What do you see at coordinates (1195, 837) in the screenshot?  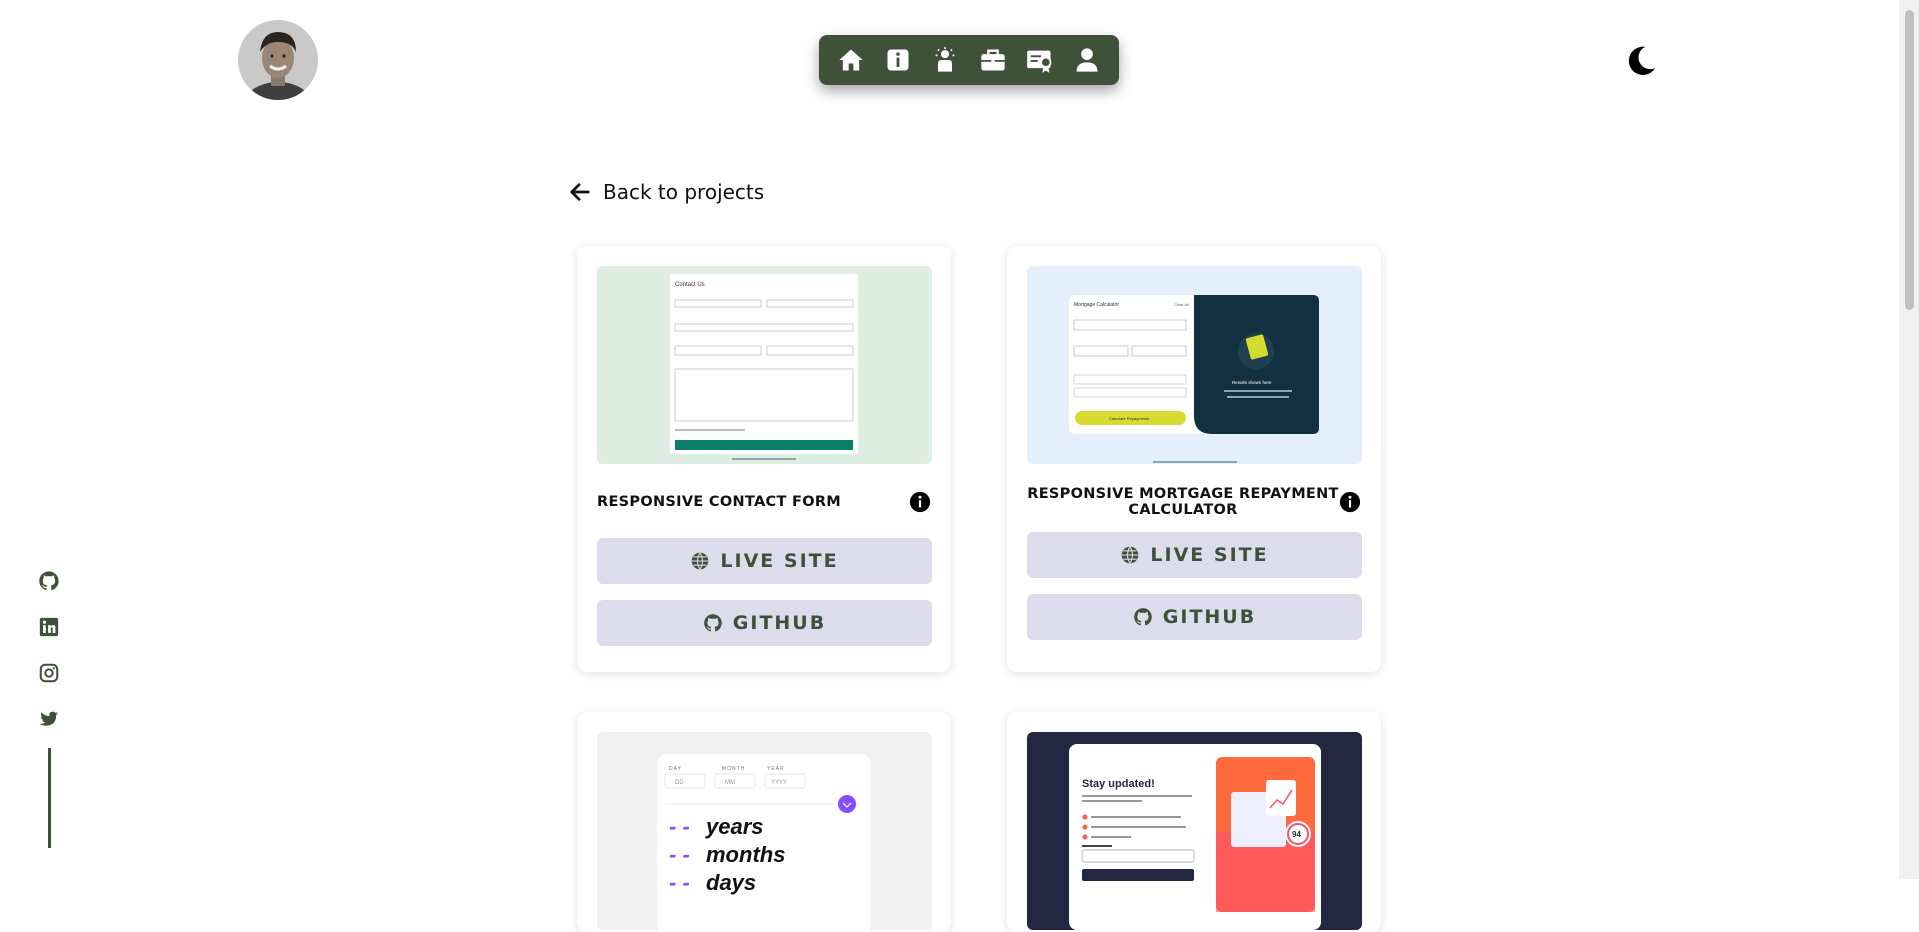 I see `newsletter-preview: Stay updated! 94` at bounding box center [1195, 837].